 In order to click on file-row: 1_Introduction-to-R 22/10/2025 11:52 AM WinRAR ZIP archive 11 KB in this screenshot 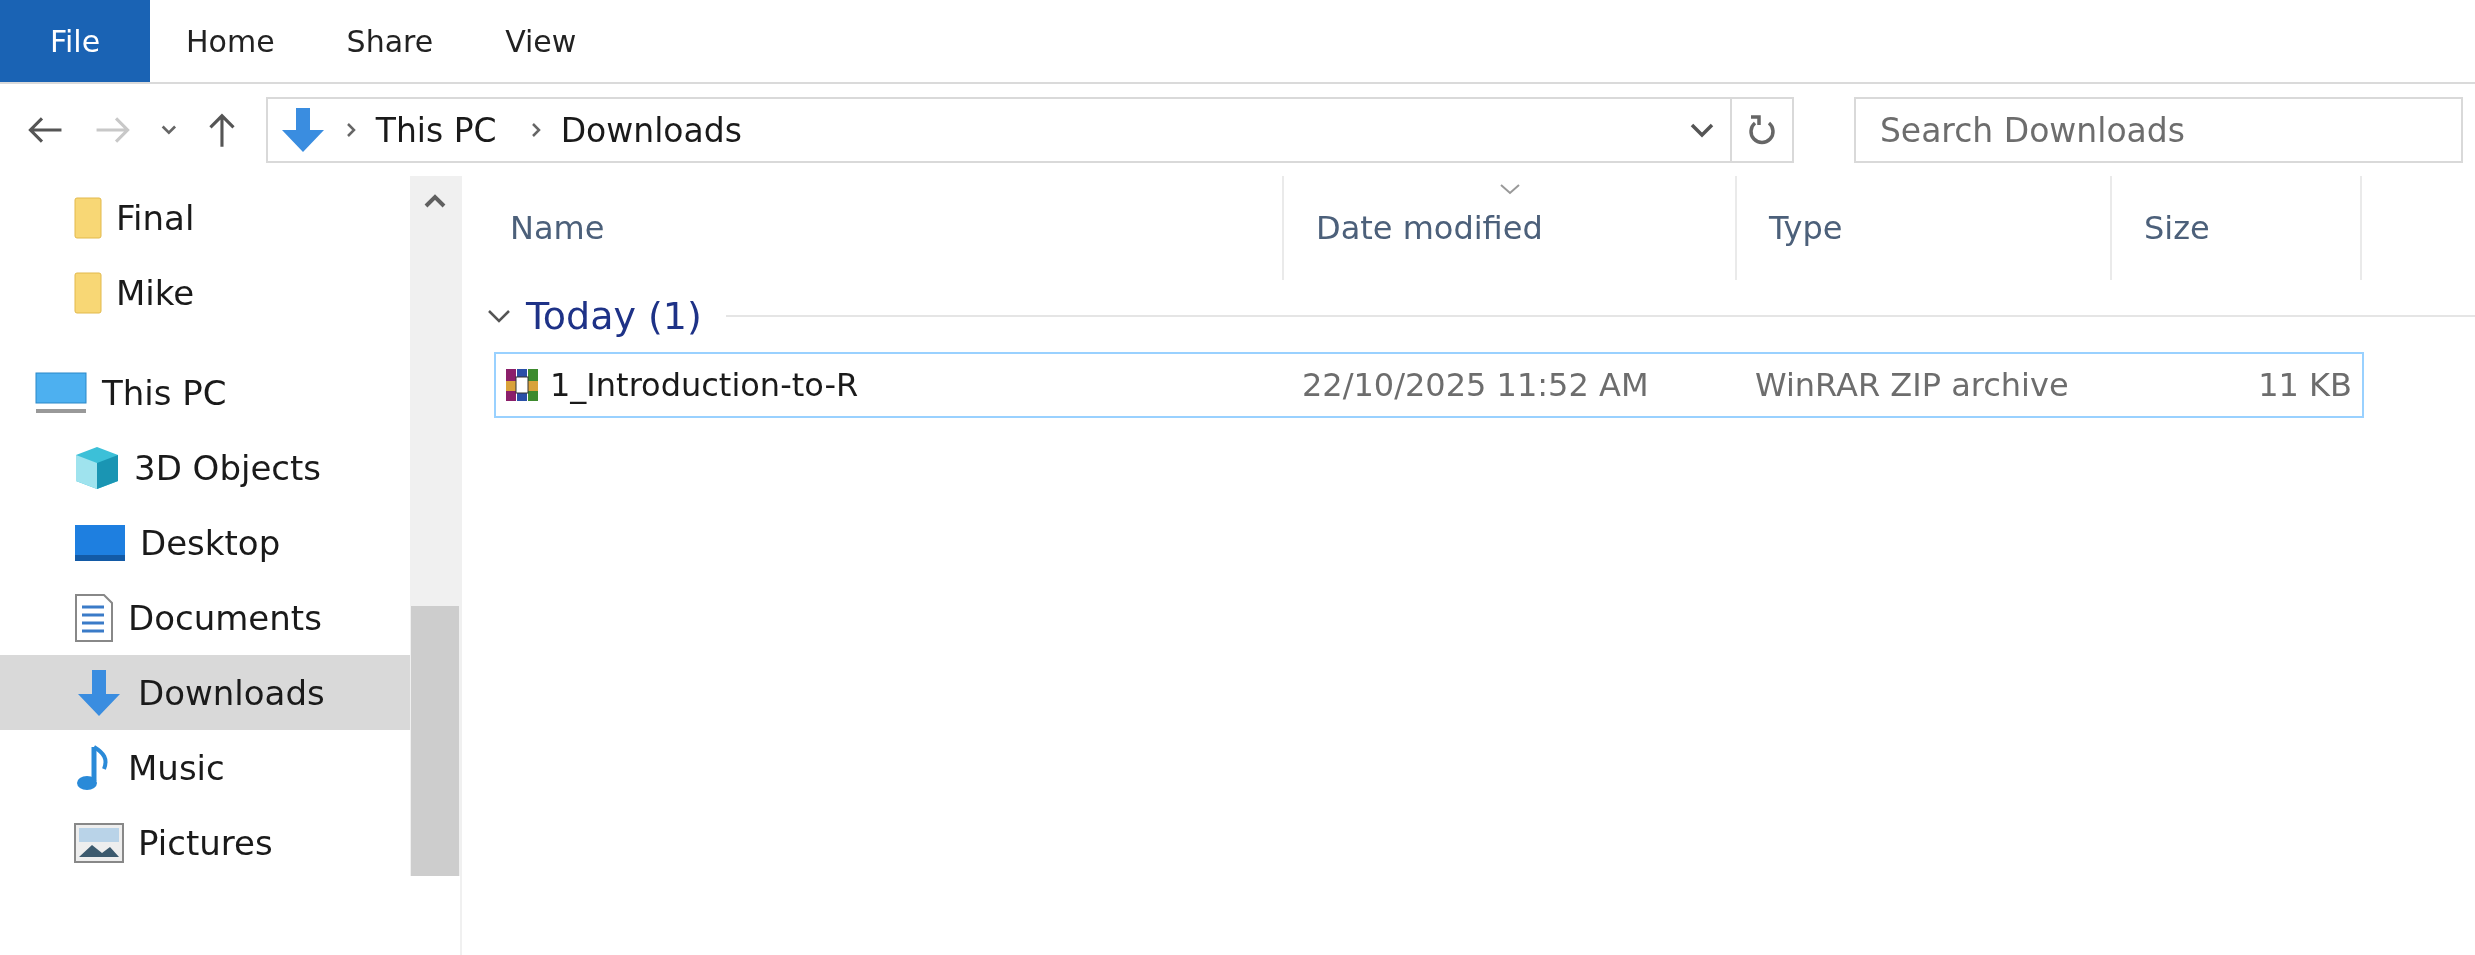, I will do `click(1429, 385)`.